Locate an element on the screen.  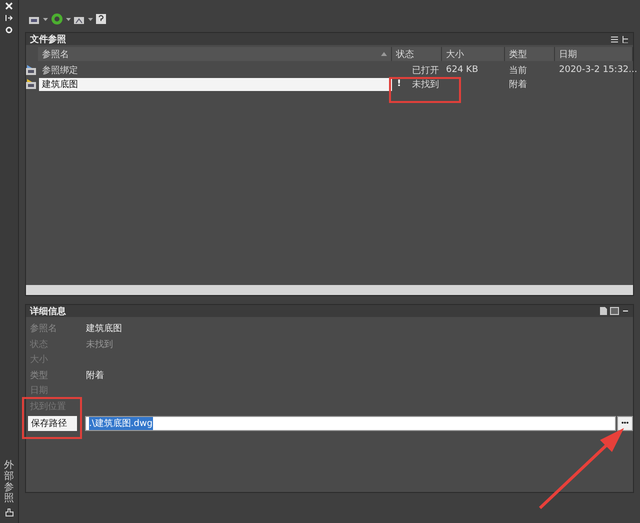
panel-title: 文件参照 is located at coordinates (48, 39).